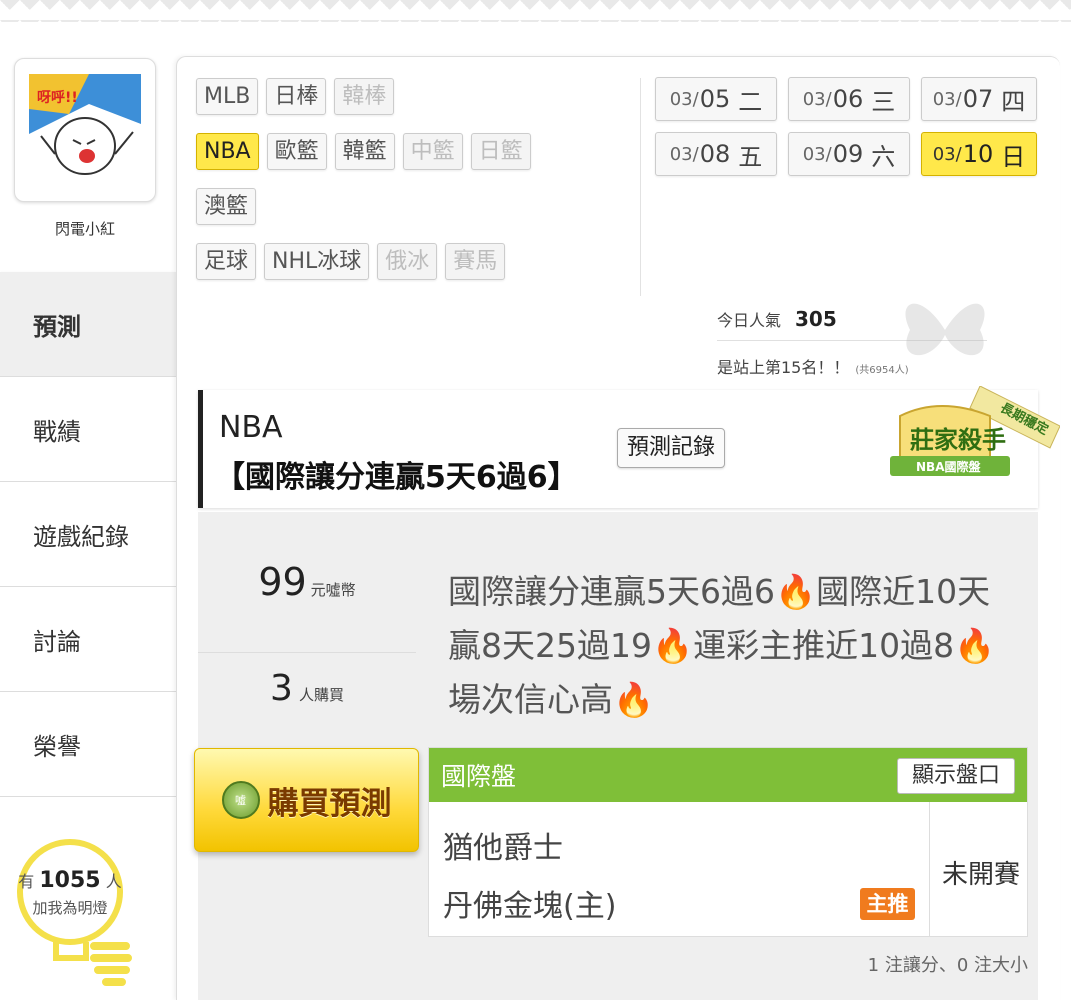 Image resolution: width=1071 pixels, height=1000 pixels. What do you see at coordinates (980, 875) in the screenshot?
I see `game-status: 未開賽` at bounding box center [980, 875].